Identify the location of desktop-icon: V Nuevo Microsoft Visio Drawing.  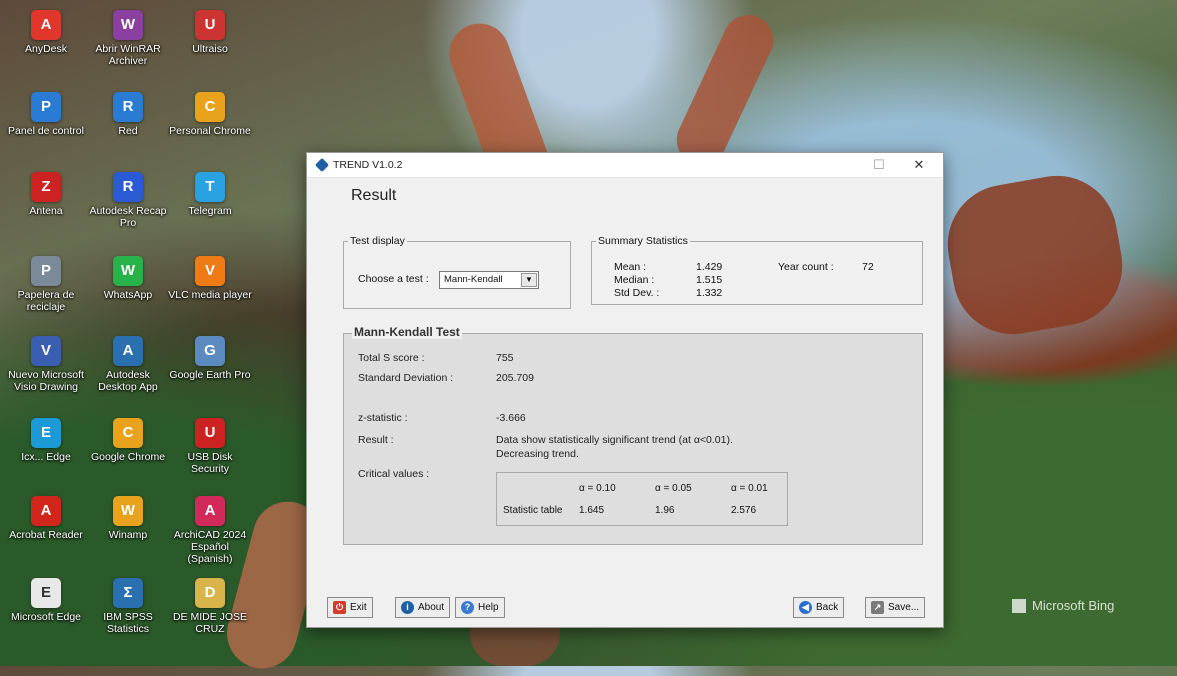
(46, 364).